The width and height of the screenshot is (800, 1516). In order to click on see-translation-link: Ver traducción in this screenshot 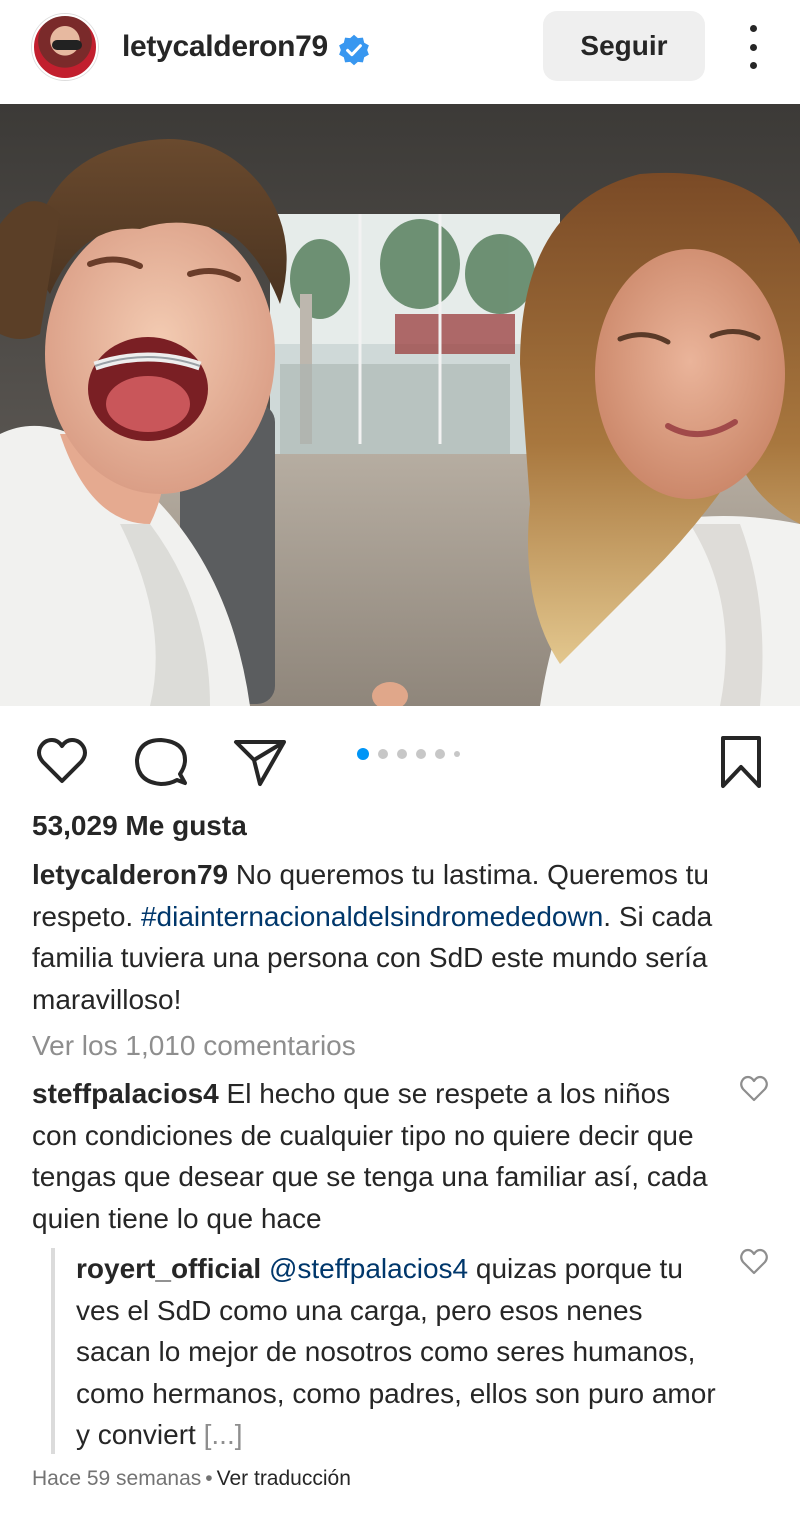, I will do `click(284, 1478)`.